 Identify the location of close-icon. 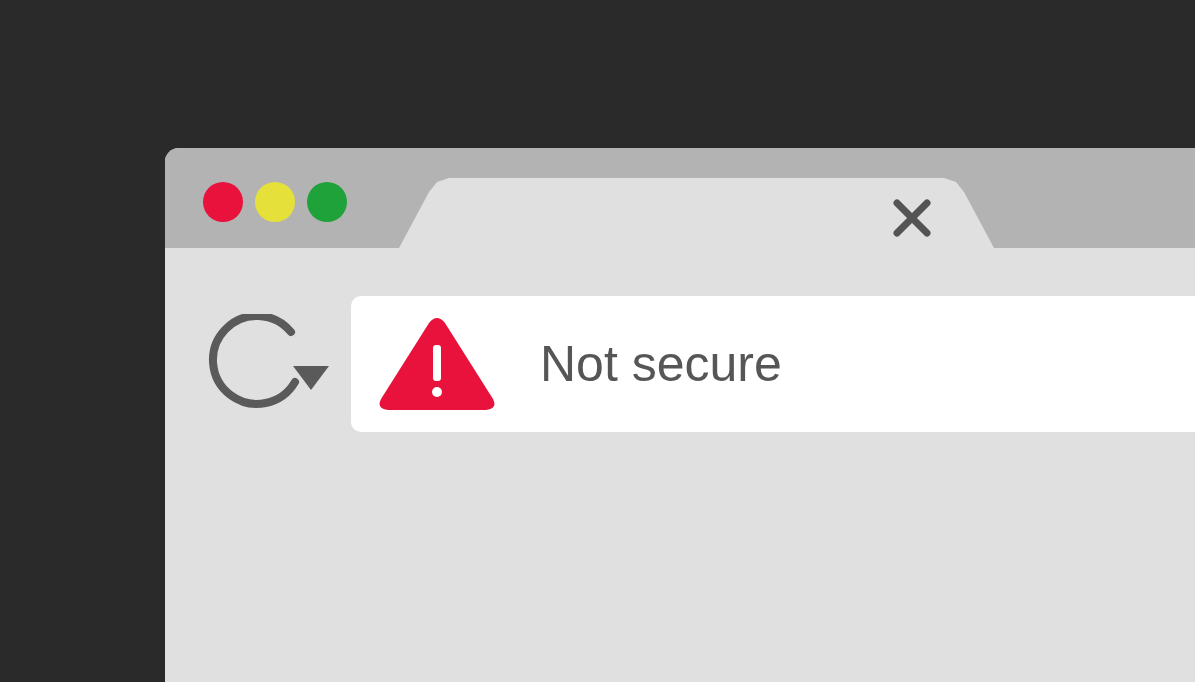
(912, 218).